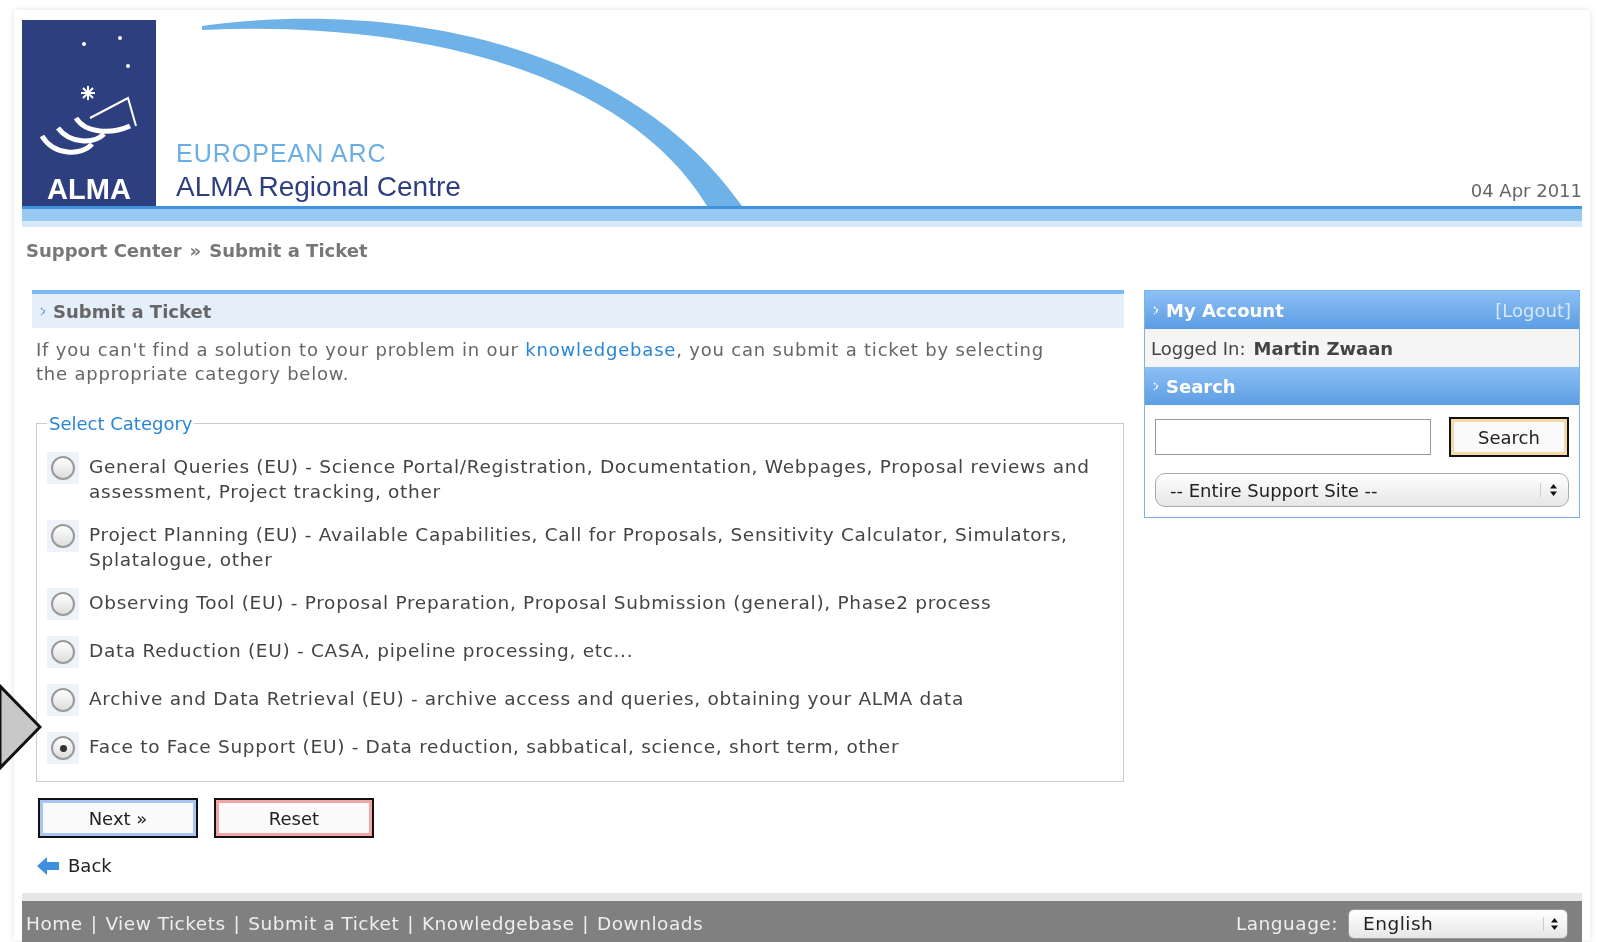 This screenshot has width=1604, height=942. Describe the element at coordinates (650, 923) in the screenshot. I see `footer-link: Downloads` at that location.